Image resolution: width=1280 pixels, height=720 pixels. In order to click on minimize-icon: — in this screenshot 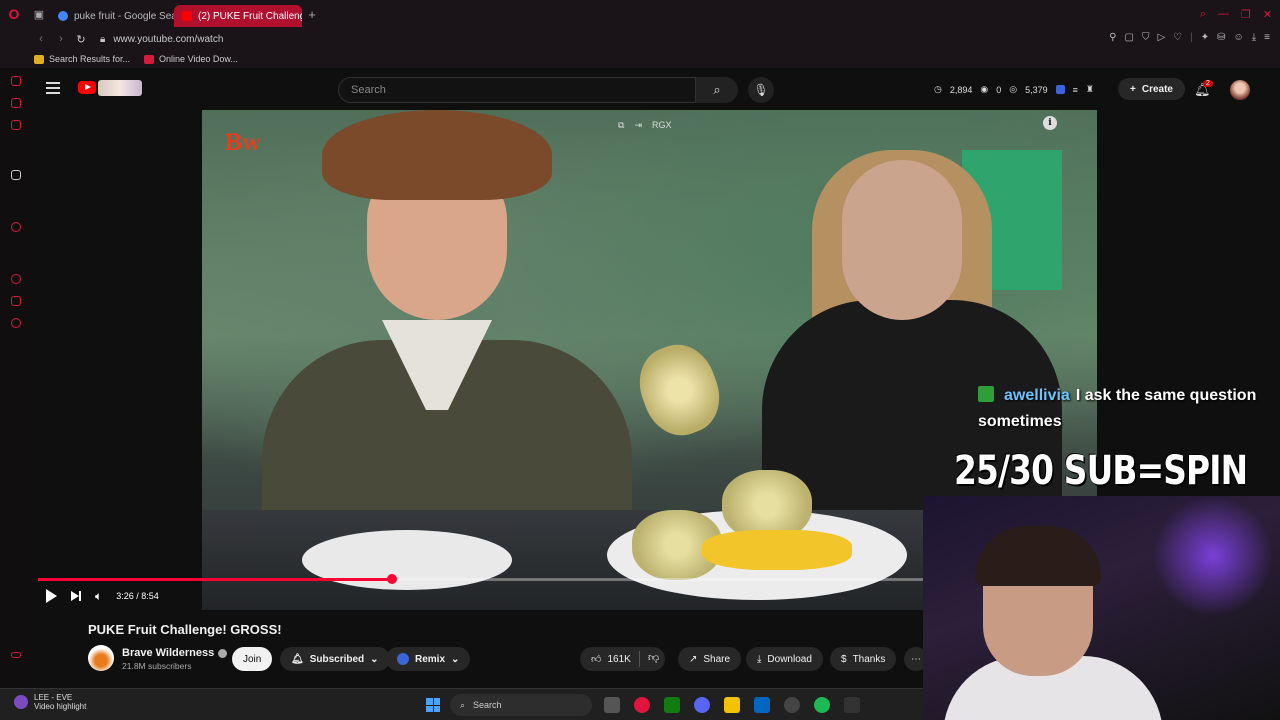, I will do `click(1223, 14)`.